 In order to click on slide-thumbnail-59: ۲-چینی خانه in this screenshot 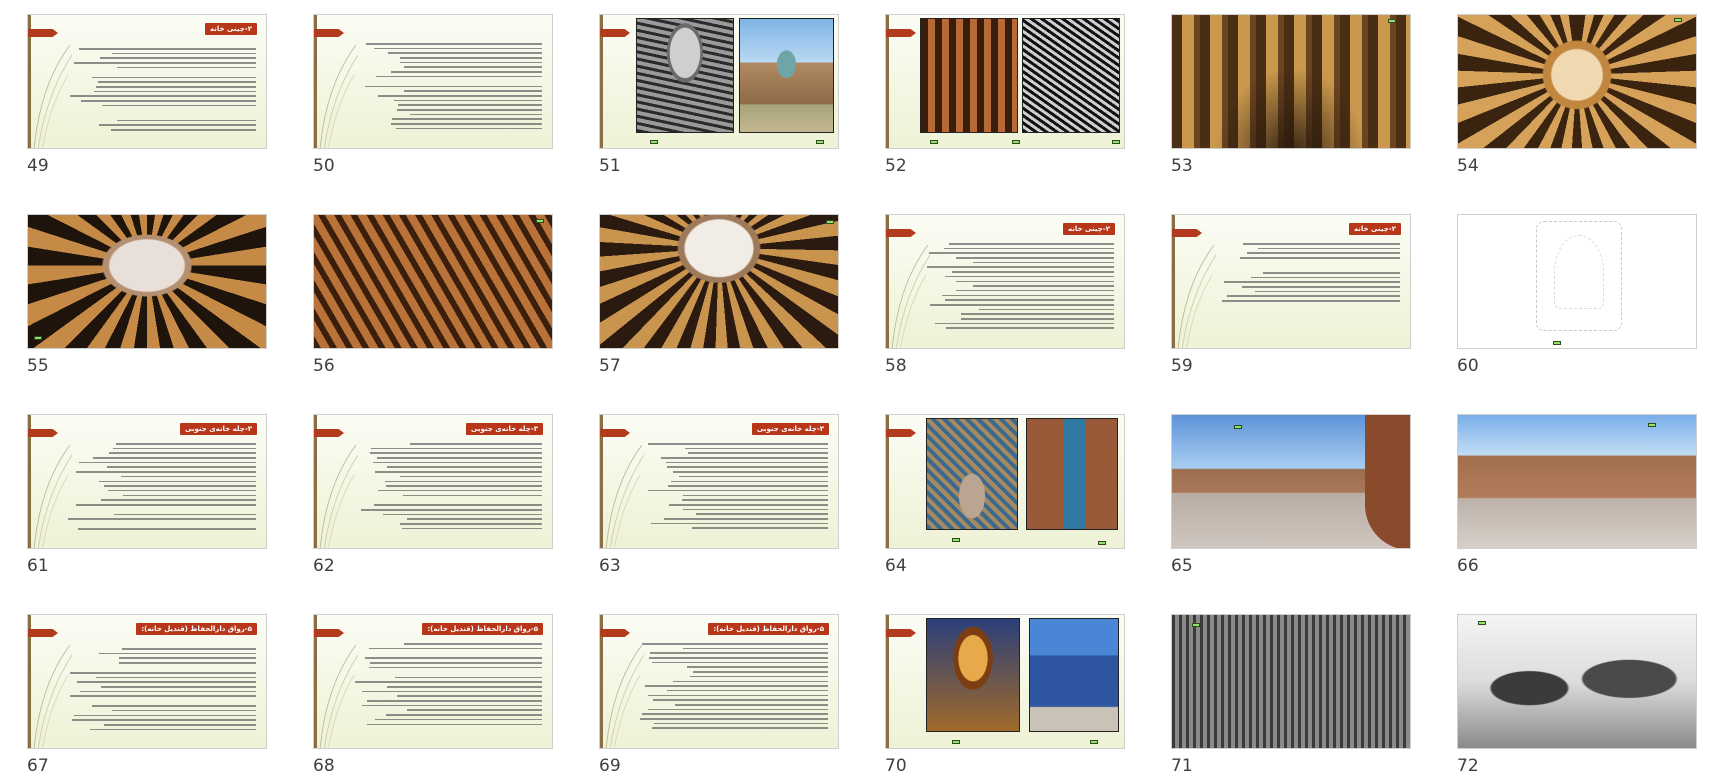, I will do `click(1291, 281)`.